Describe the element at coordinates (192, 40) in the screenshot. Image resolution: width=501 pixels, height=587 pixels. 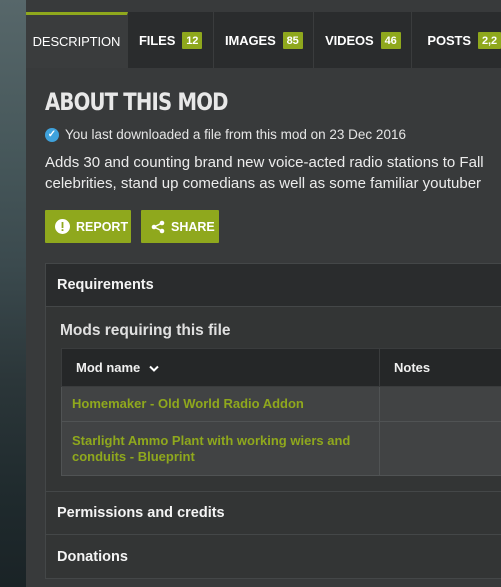
I see `files-count-badge: 12` at that location.